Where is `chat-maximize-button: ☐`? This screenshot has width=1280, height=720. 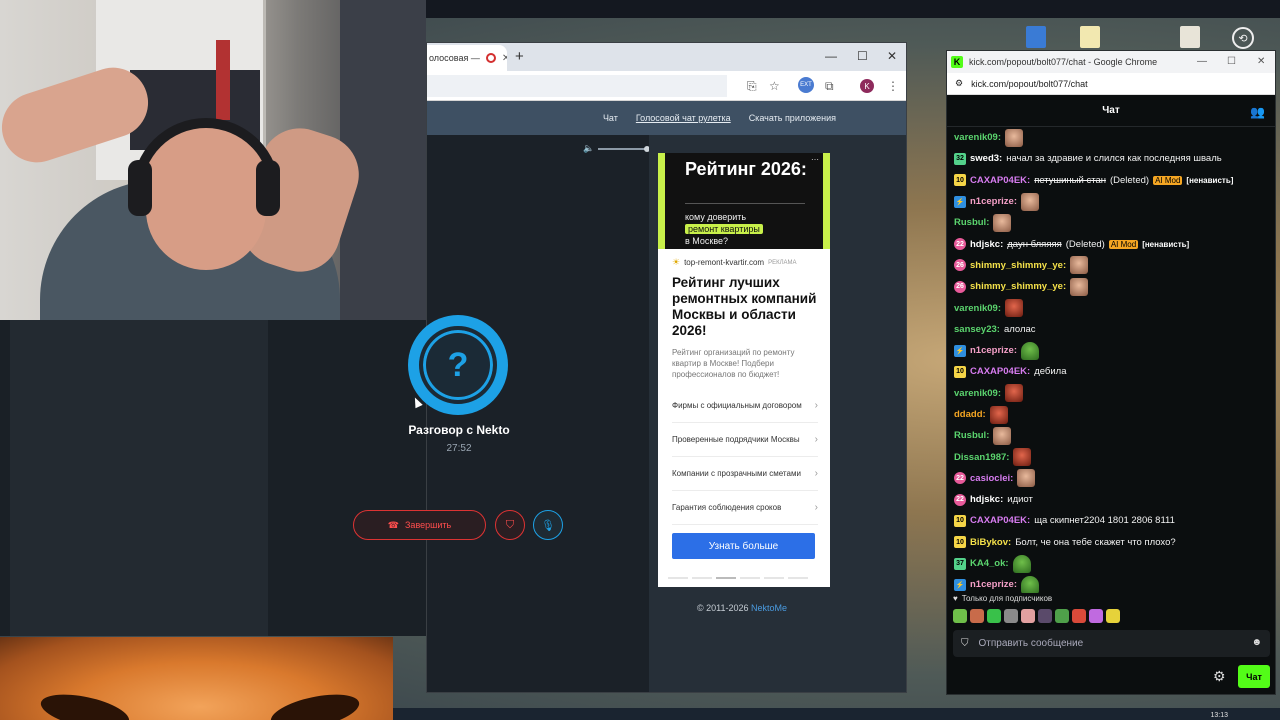
chat-maximize-button: ☐ is located at coordinates (1231, 61).